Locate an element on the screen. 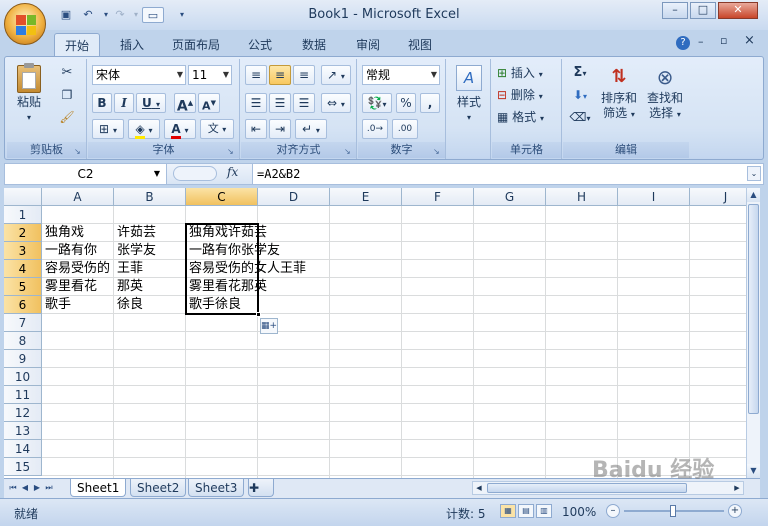  wrap-text-icon: ↵ ▾ is located at coordinates (311, 129).